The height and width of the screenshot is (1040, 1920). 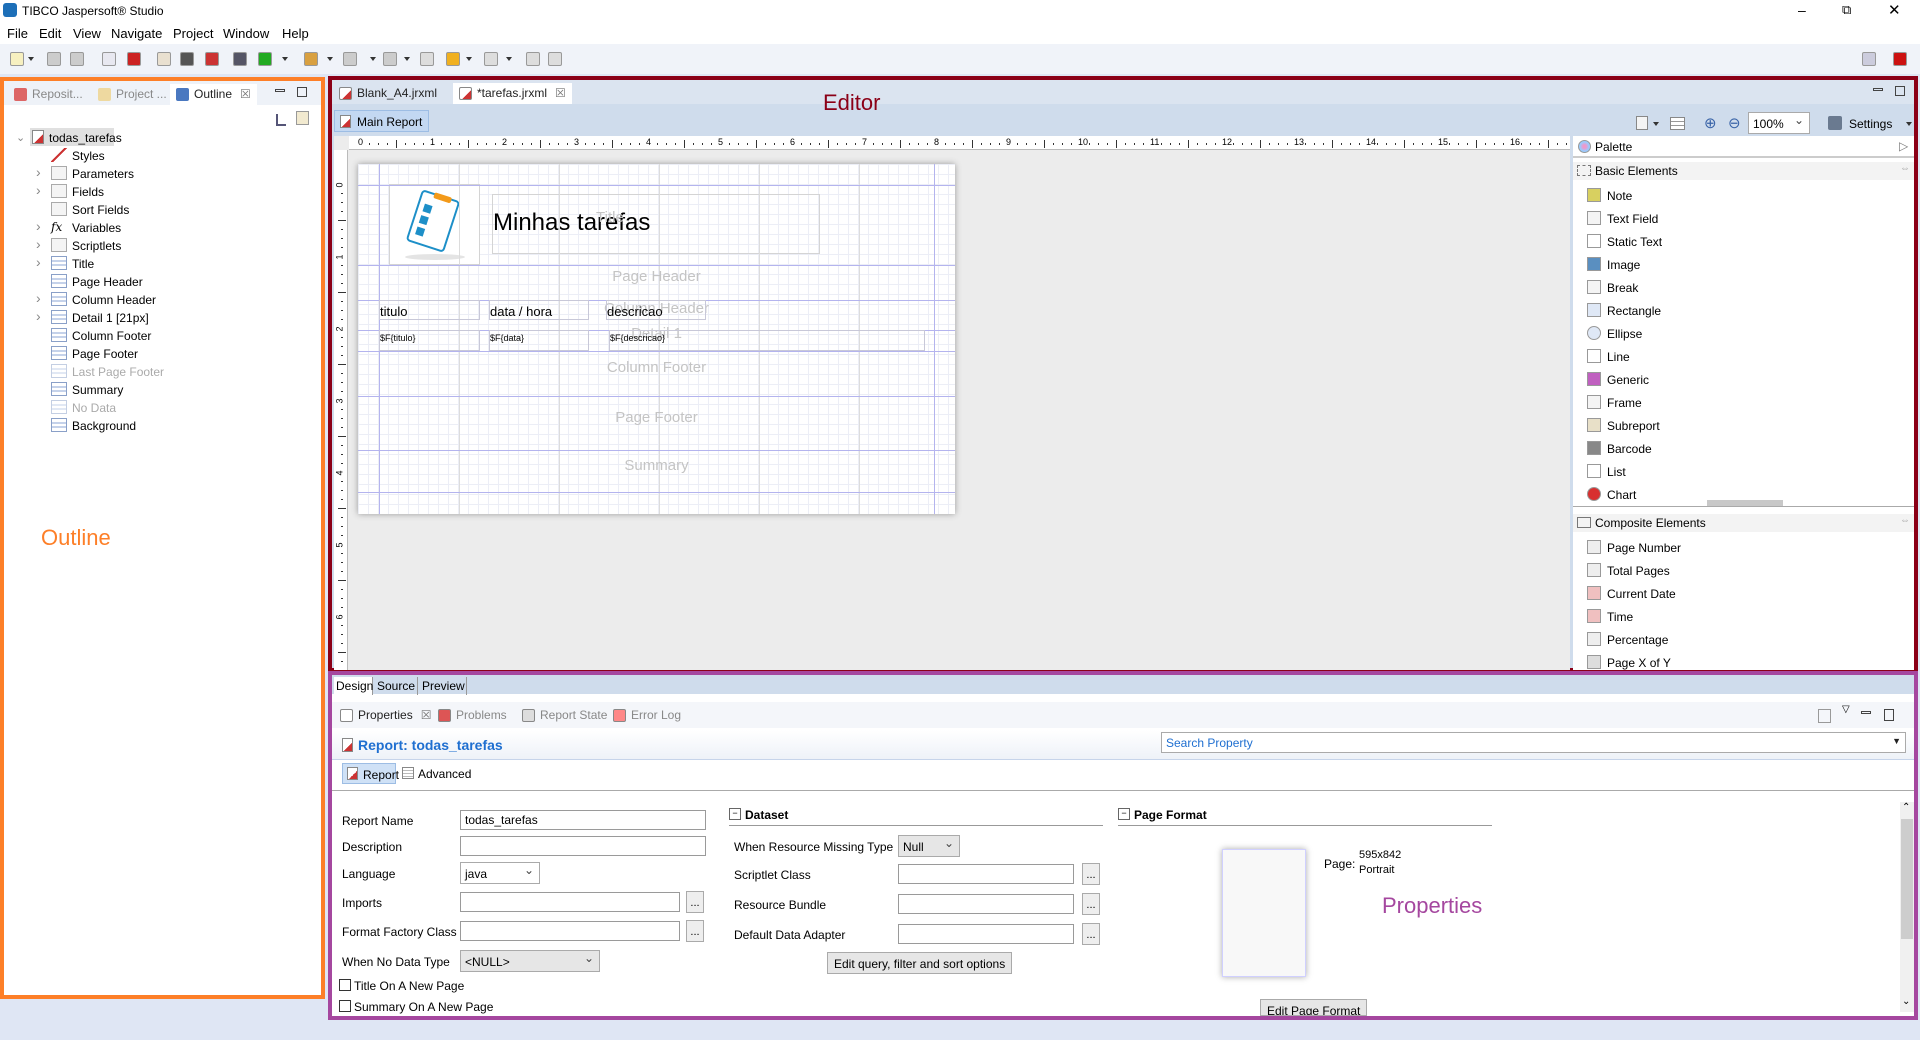 What do you see at coordinates (986, 934) in the screenshot?
I see `data-adapter-input` at bounding box center [986, 934].